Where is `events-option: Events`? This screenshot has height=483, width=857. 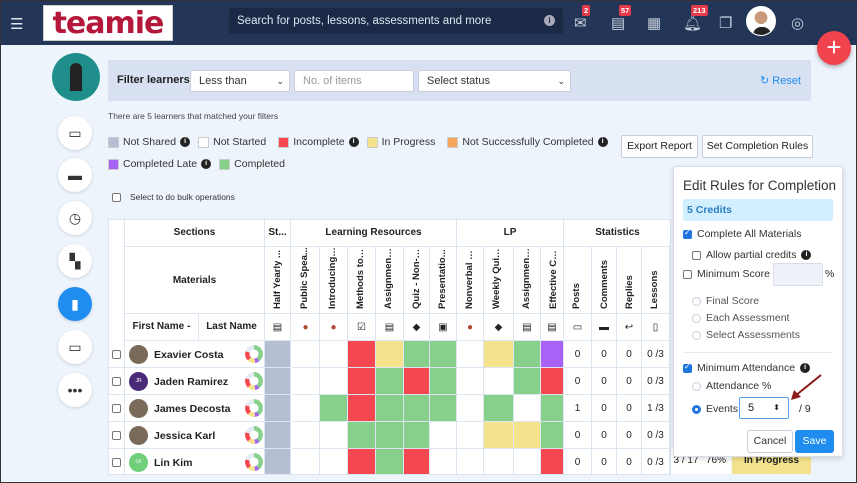
events-option: Events is located at coordinates (715, 409).